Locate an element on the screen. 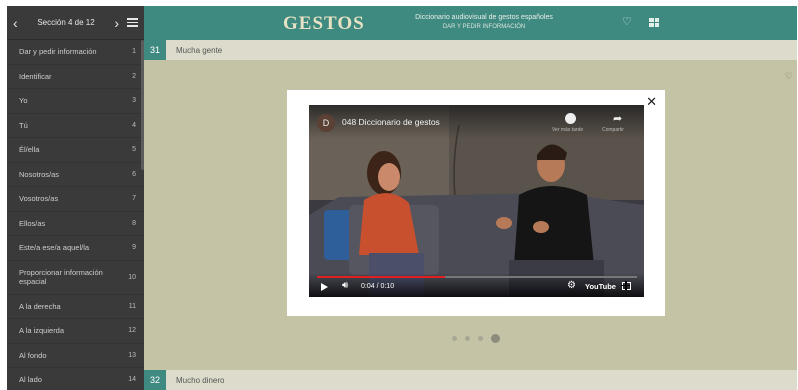 This screenshot has width=798, height=390. sidebar-item-label: Vosotros/as is located at coordinates (39, 199).